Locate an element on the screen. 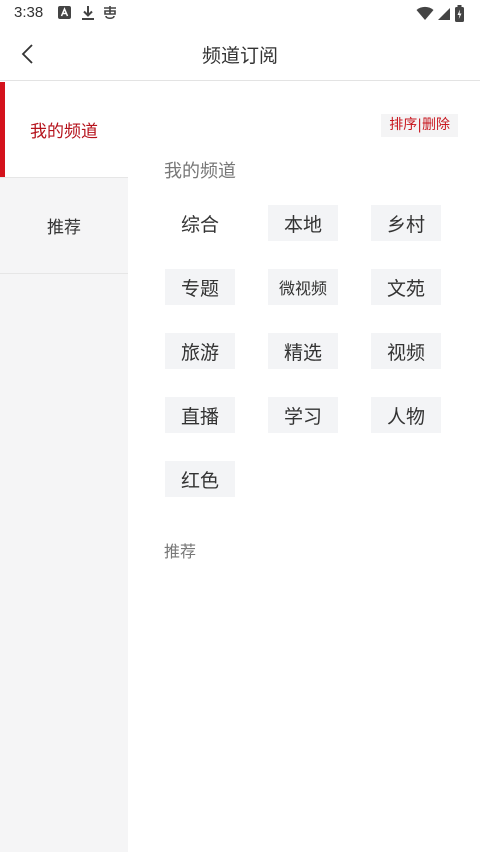 Image resolution: width=480 pixels, height=852 pixels. app-icon is located at coordinates (110, 13).